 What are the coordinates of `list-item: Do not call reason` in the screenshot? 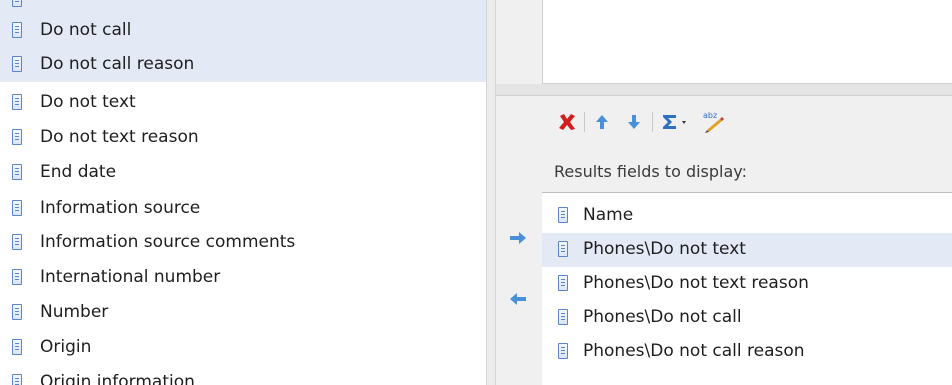 It's located at (243, 65).